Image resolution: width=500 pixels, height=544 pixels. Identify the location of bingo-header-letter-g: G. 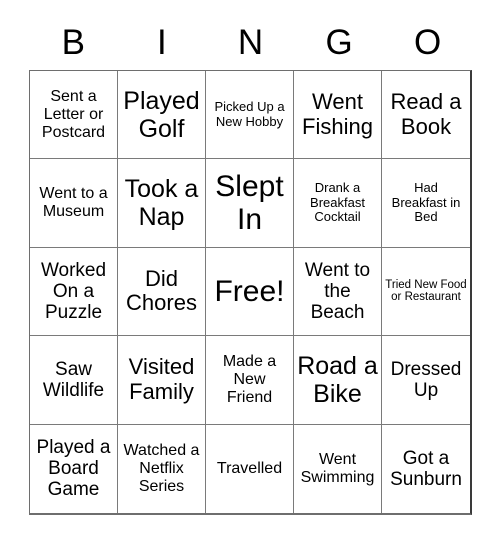
(339, 42).